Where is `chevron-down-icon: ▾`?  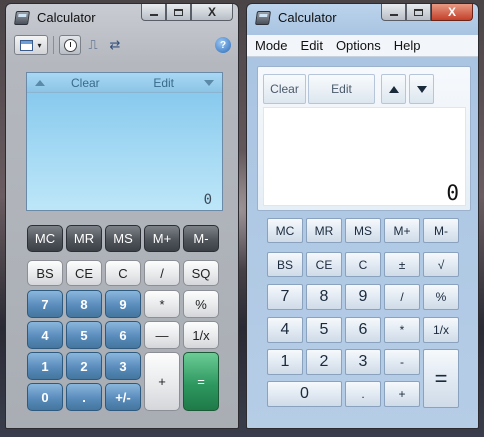
chevron-down-icon: ▾ is located at coordinates (39, 45).